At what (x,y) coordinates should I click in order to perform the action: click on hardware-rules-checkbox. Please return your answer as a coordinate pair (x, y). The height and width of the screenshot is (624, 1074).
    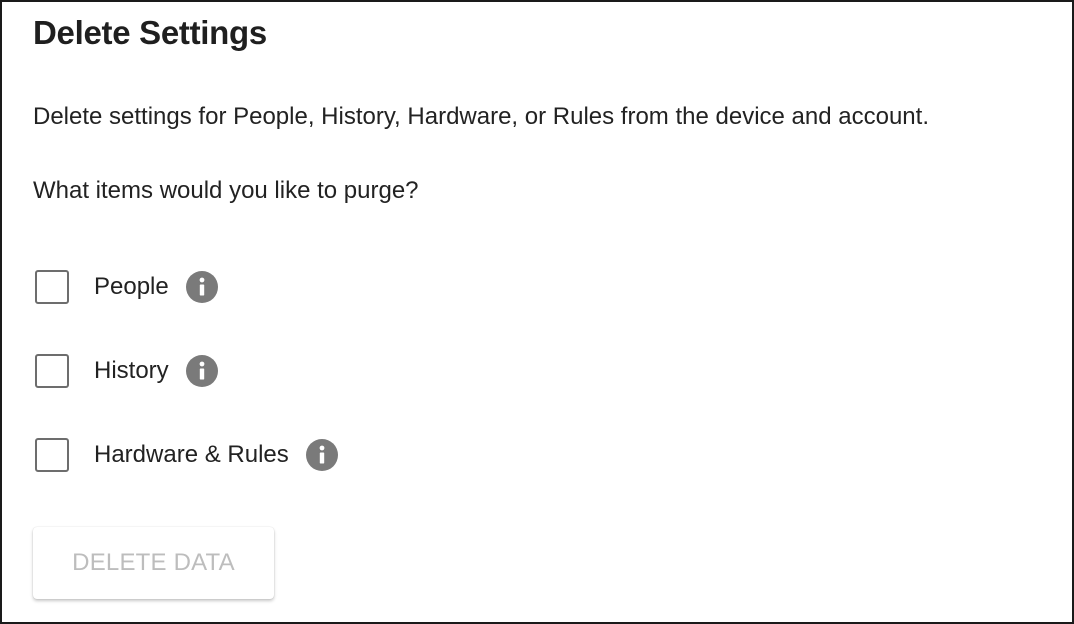
    Looking at the image, I should click on (52, 455).